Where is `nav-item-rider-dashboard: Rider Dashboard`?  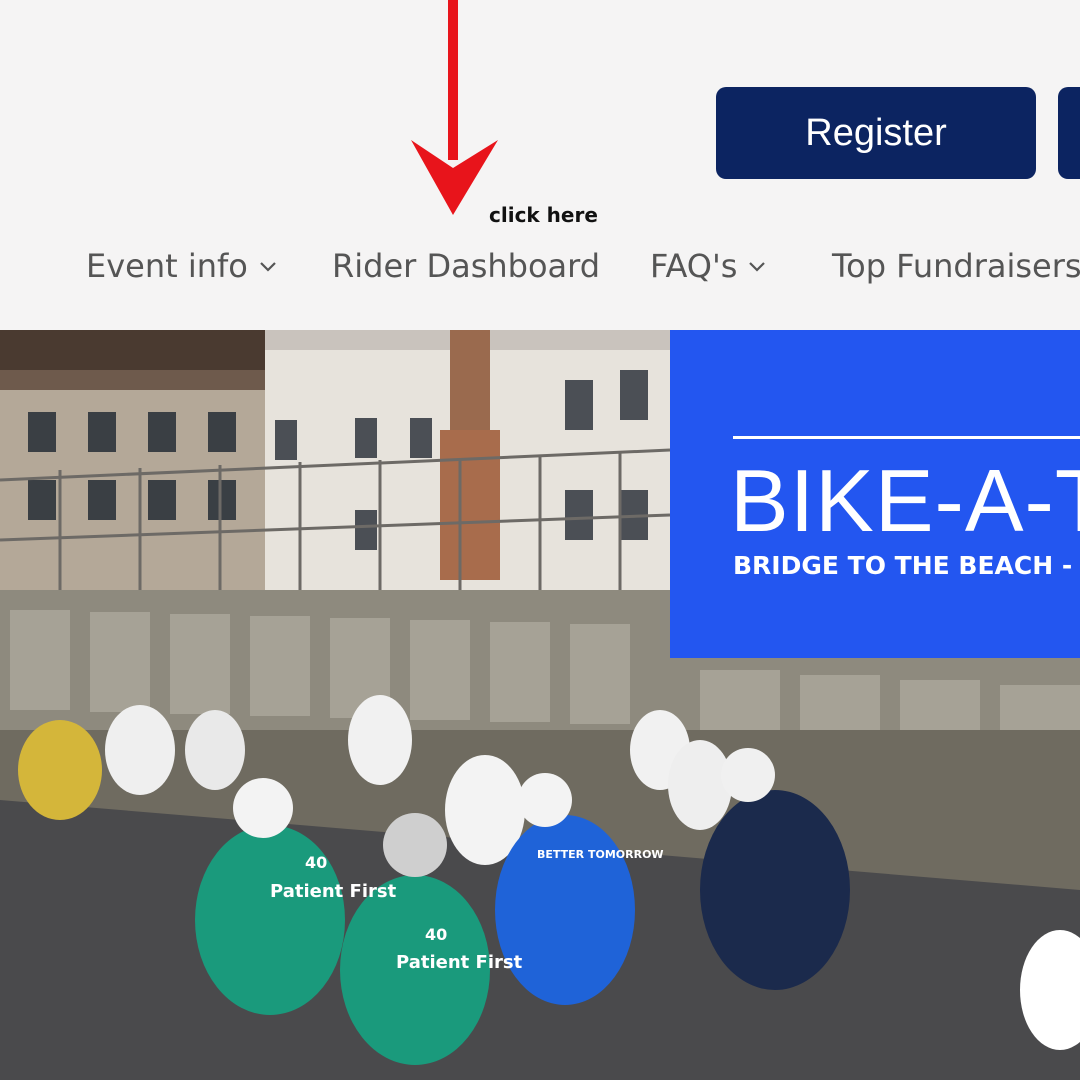
nav-item-rider-dashboard: Rider Dashboard is located at coordinates (466, 266).